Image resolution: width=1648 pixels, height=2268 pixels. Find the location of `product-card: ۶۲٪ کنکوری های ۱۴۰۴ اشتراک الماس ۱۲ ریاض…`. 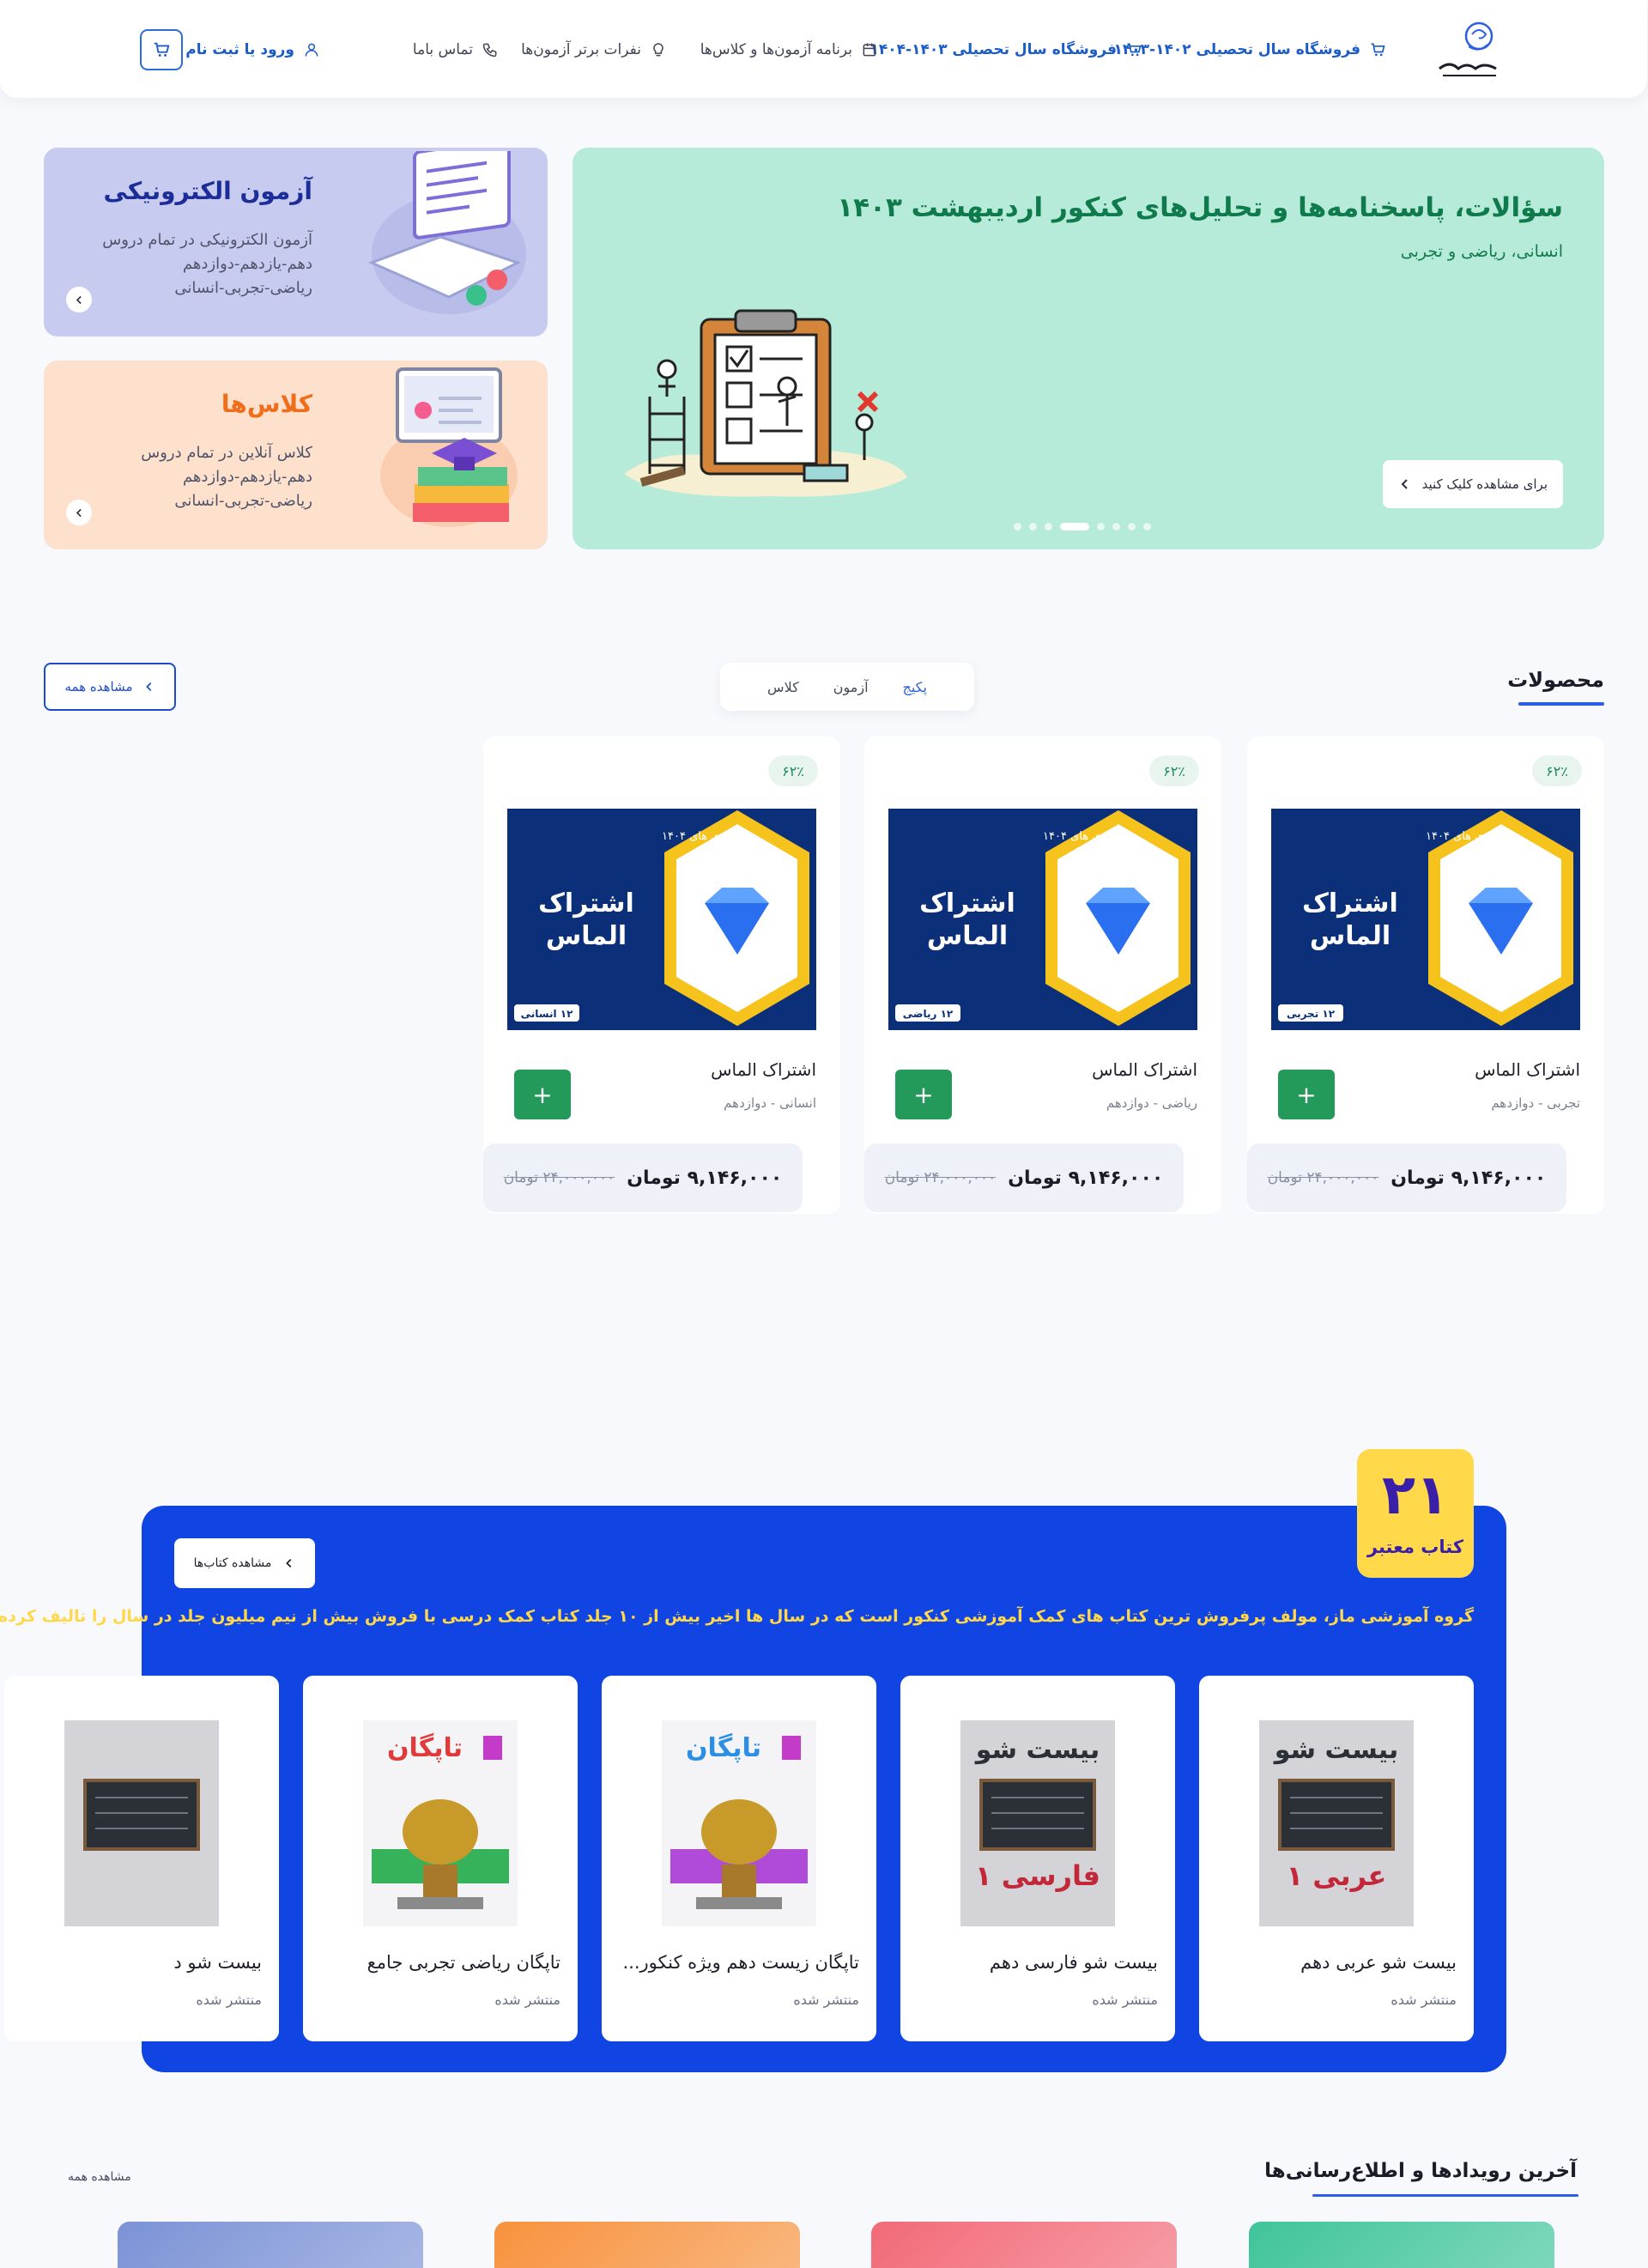

product-card: ۶۲٪ کنکوری های ۱۴۰۴ اشتراک الماس ۱۲ ریاض… is located at coordinates (1043, 975).